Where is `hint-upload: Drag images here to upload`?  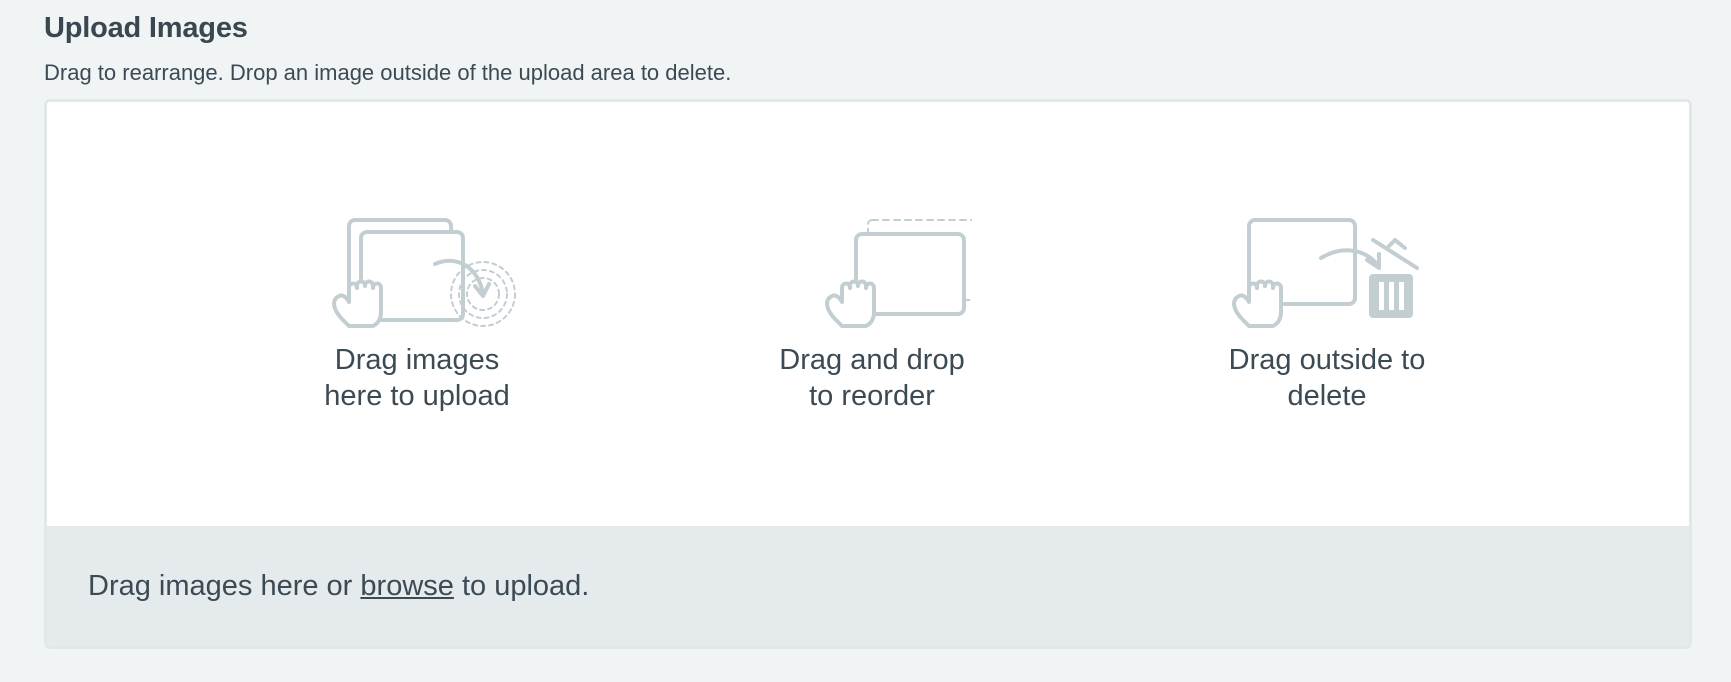
hint-upload: Drag images here to upload is located at coordinates (417, 313).